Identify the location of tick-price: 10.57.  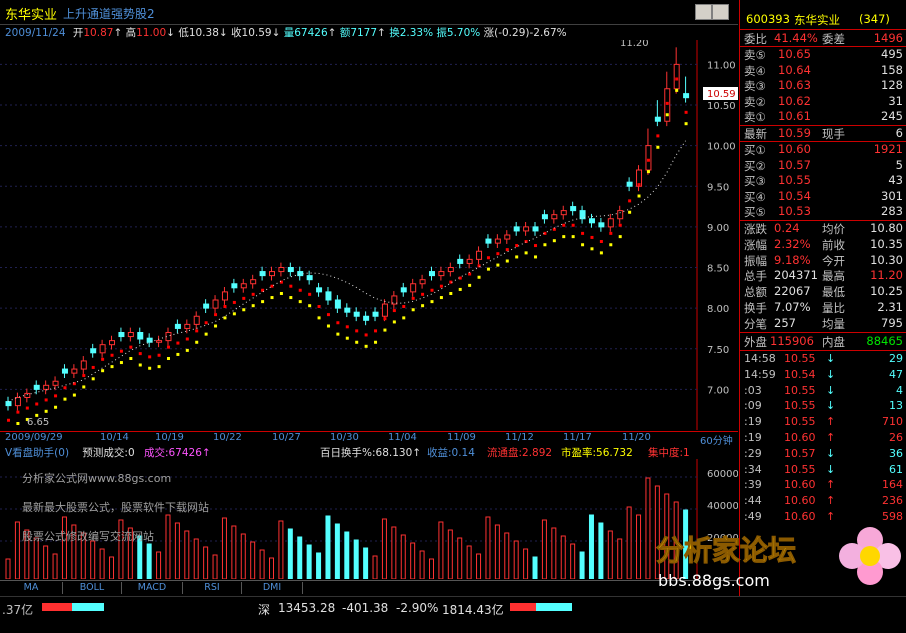
(800, 453).